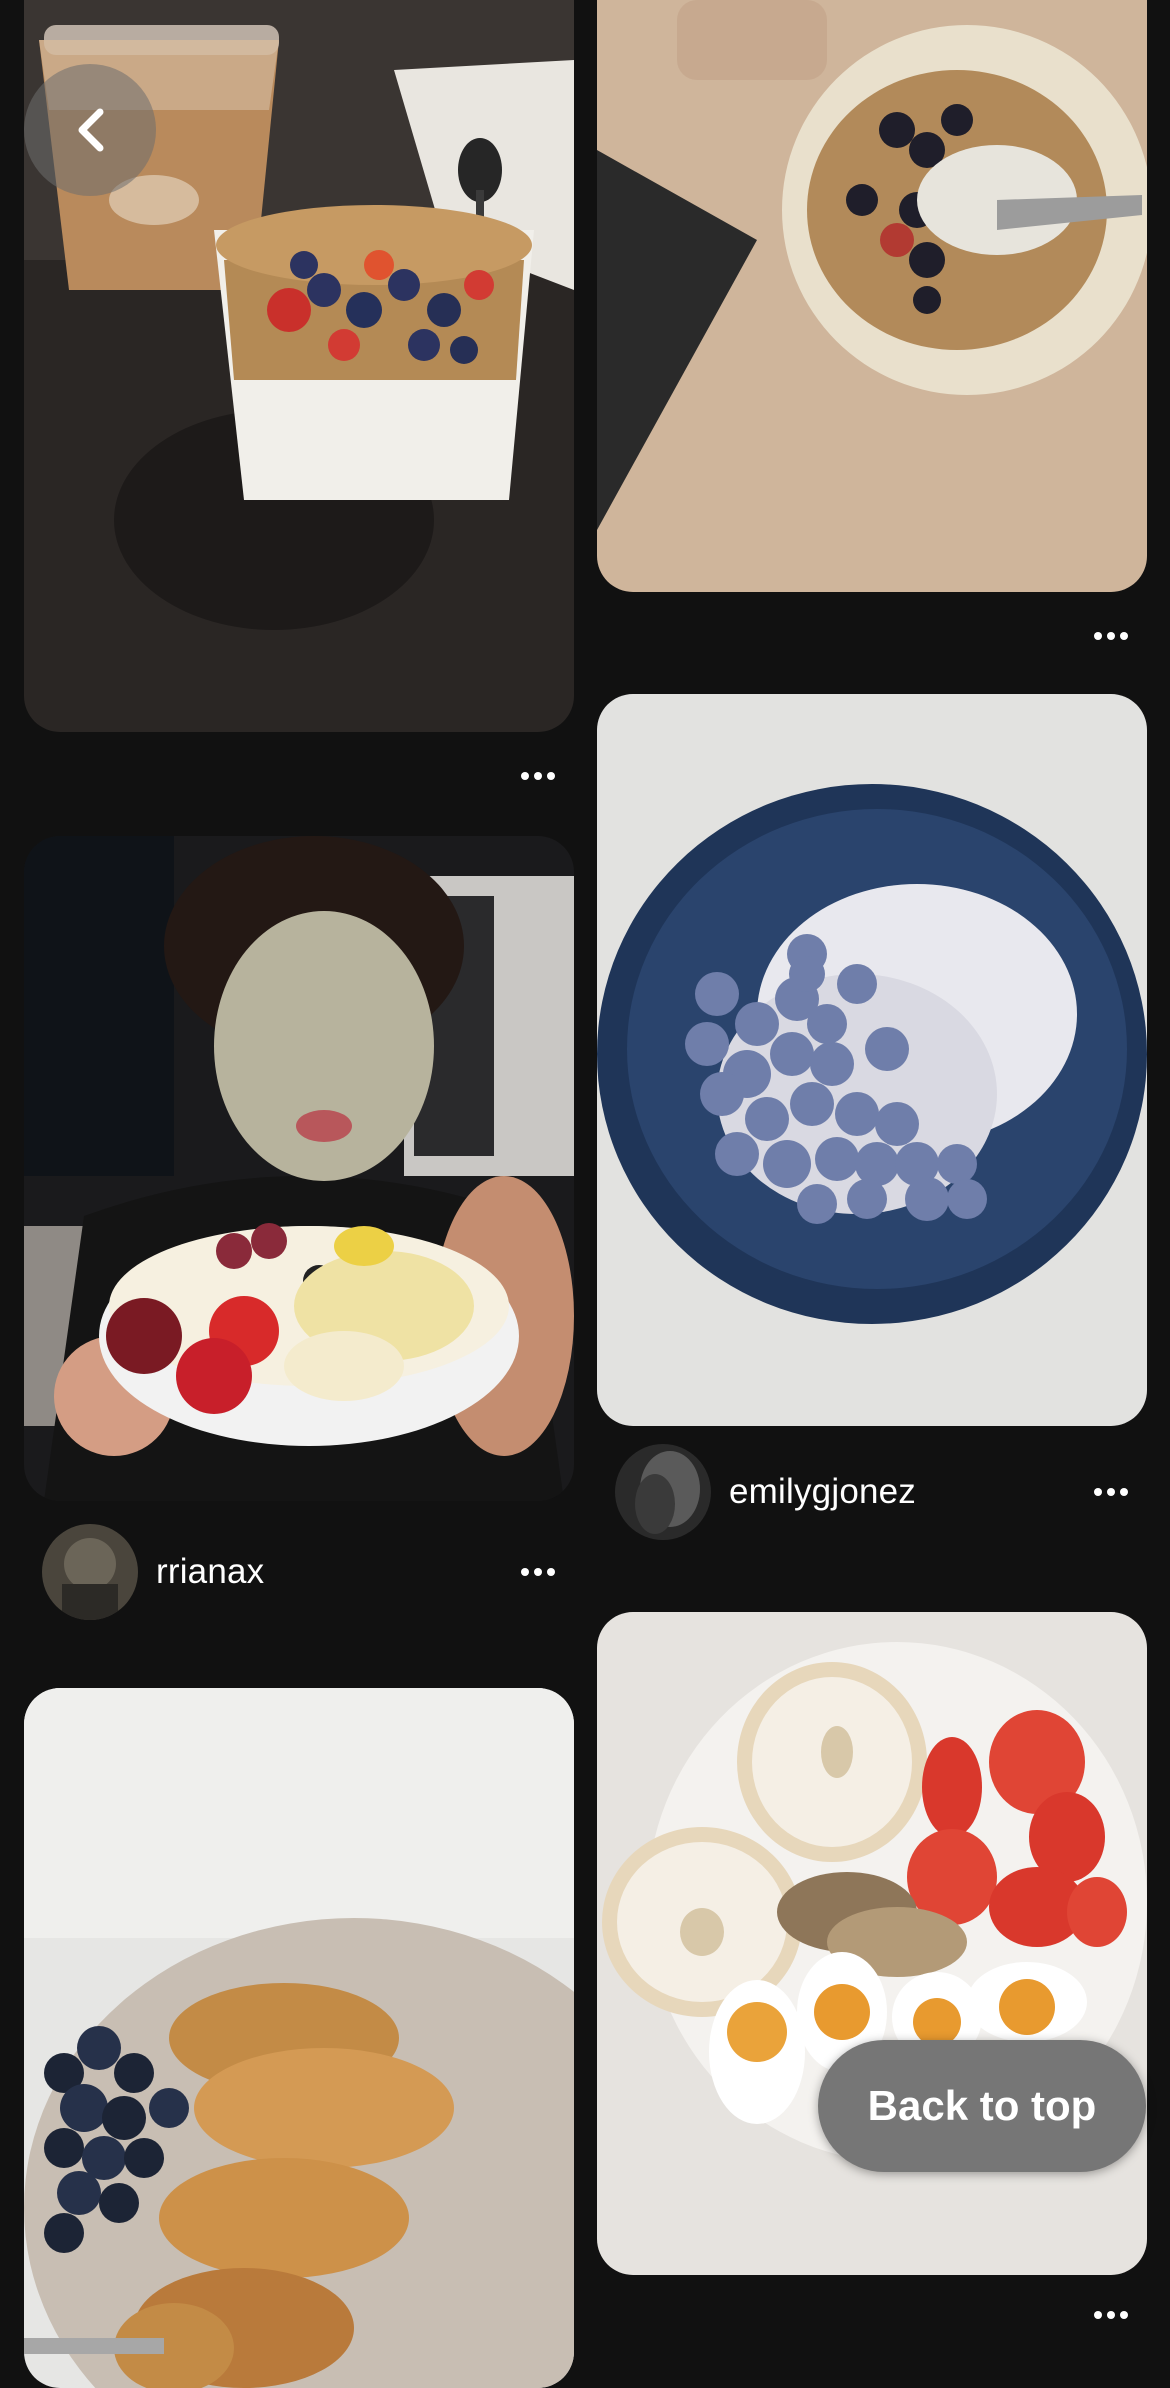 The height and width of the screenshot is (2388, 1170). I want to click on creator-name: emilygjonez, so click(822, 1492).